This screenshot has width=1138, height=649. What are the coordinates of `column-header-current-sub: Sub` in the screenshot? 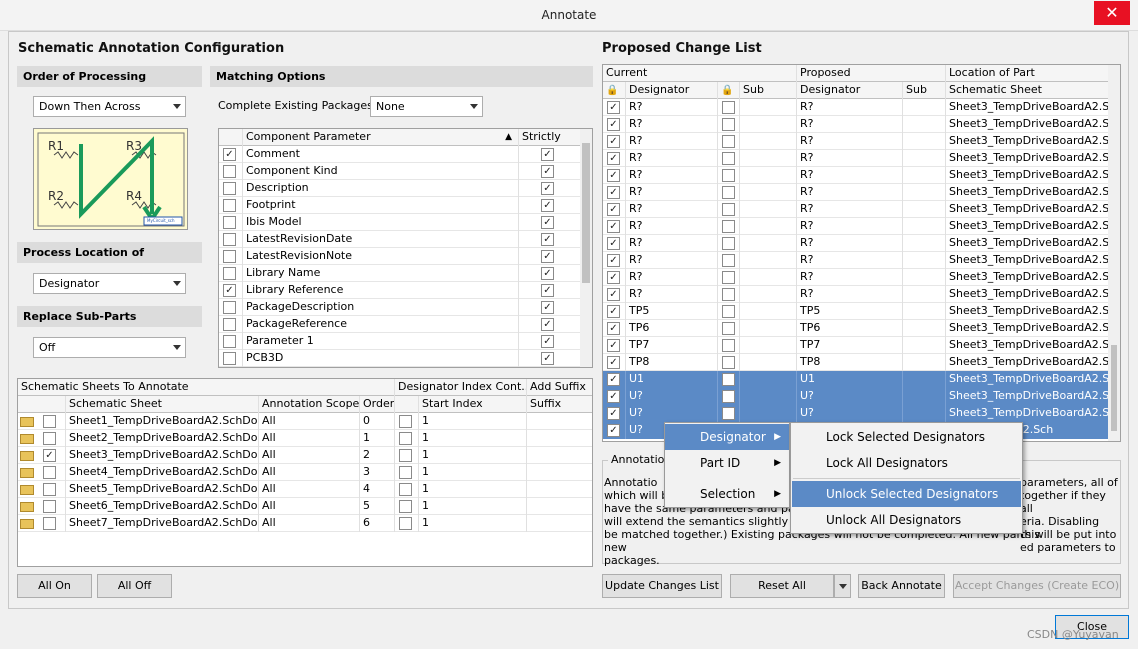 It's located at (768, 90).